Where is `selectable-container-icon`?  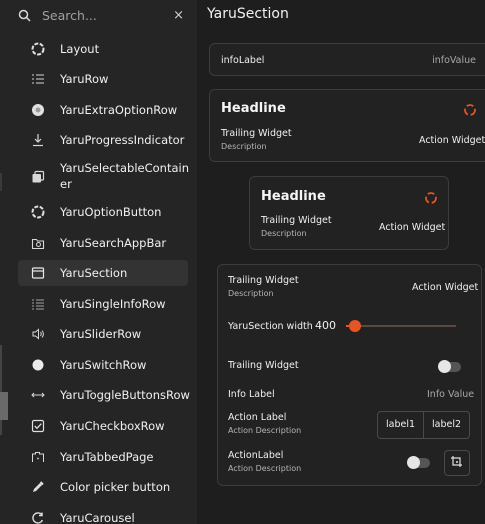 selectable-container-icon is located at coordinates (38, 177).